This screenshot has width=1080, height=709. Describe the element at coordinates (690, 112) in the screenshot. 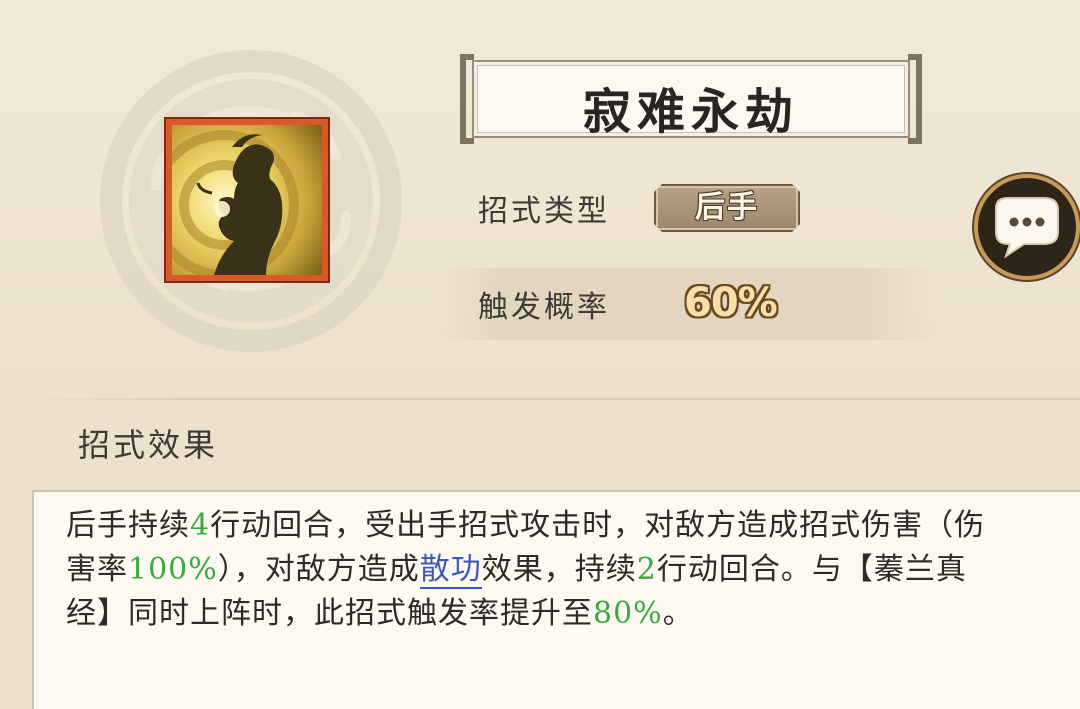

I see `skill-name: 寂难永劫` at that location.